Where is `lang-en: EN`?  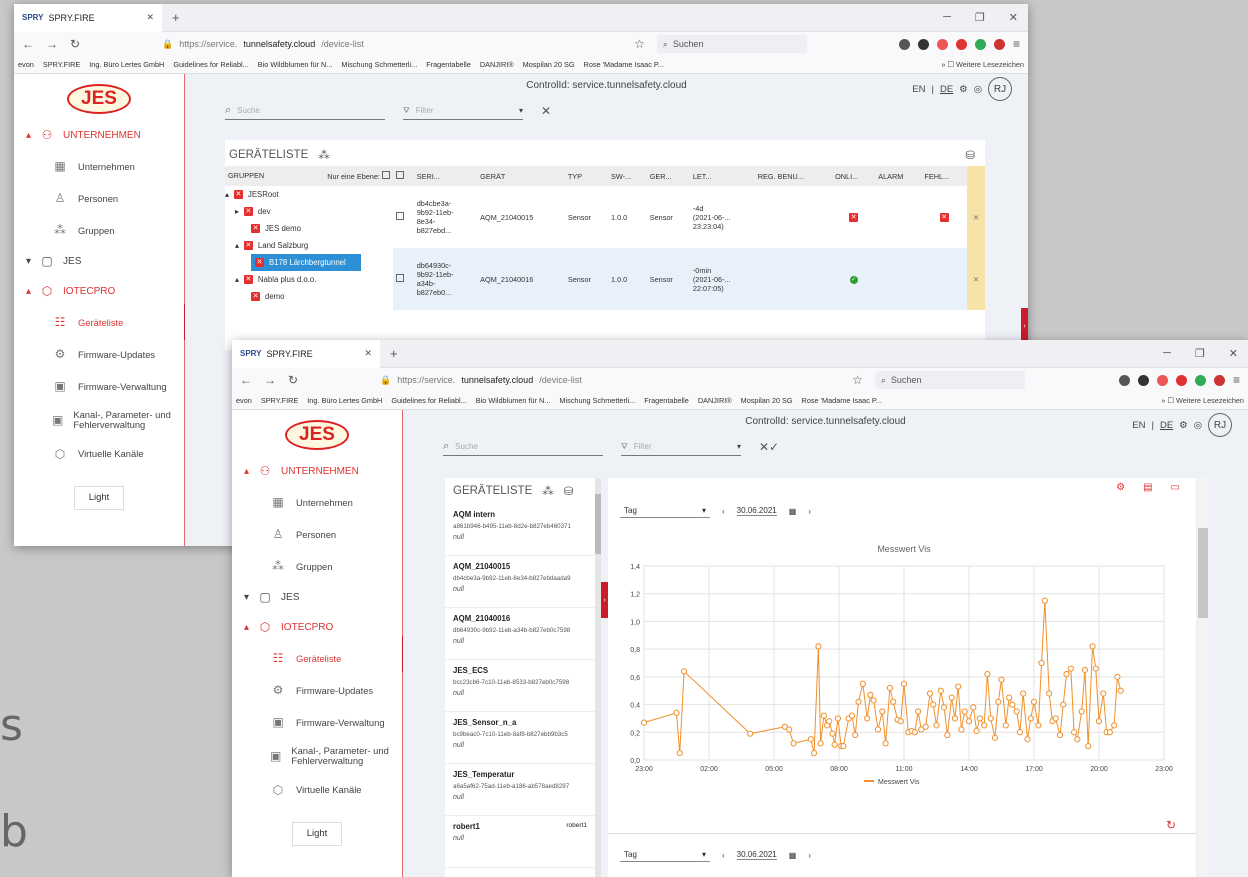
lang-en: EN is located at coordinates (918, 89).